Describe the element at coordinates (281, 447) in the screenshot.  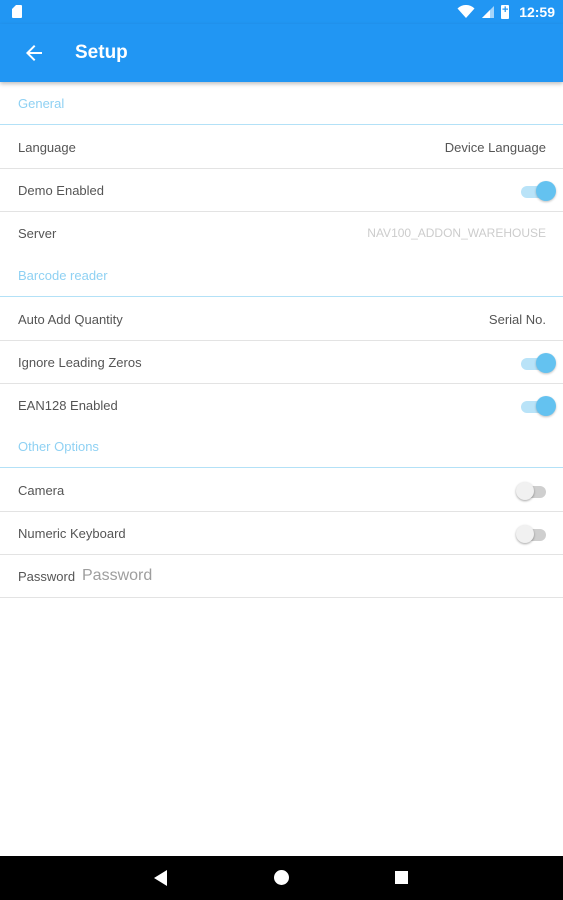
I see `section-header-other-options: Other Options` at that location.